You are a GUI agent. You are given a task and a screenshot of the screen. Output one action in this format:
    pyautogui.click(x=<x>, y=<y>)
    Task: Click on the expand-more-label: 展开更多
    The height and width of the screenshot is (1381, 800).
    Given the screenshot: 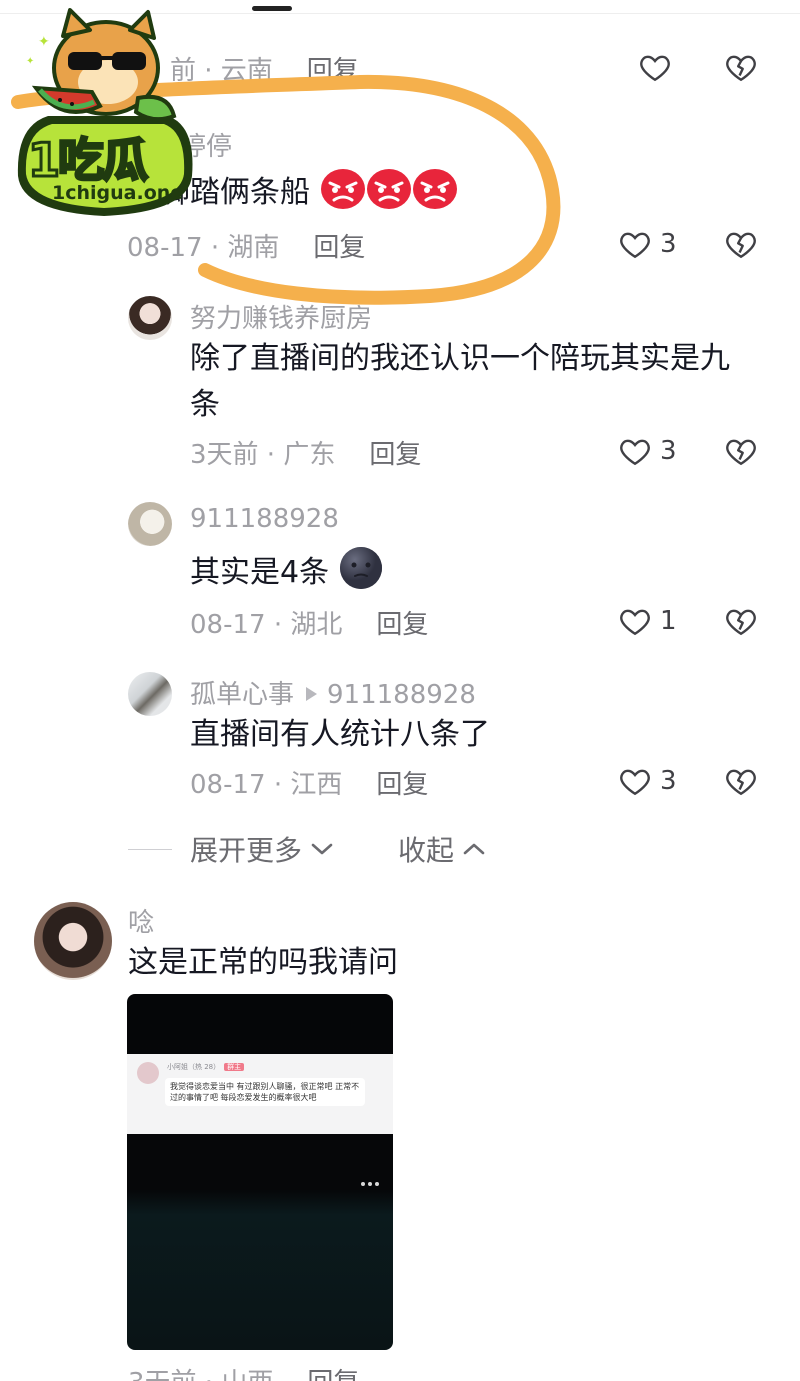 What is the action you would take?
    pyautogui.click(x=246, y=850)
    